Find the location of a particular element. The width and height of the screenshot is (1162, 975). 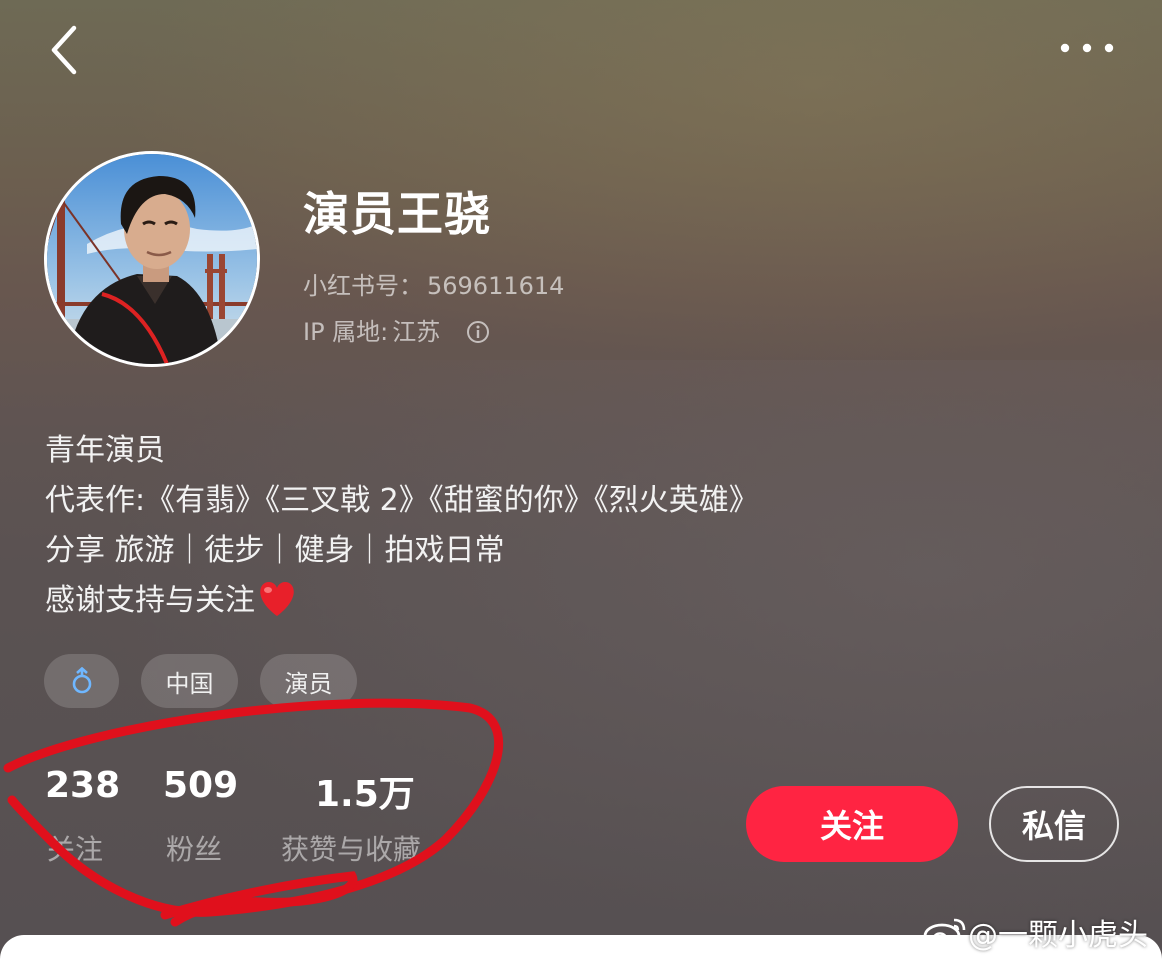

account-id-label: 小红书号： is located at coordinates (363, 286).